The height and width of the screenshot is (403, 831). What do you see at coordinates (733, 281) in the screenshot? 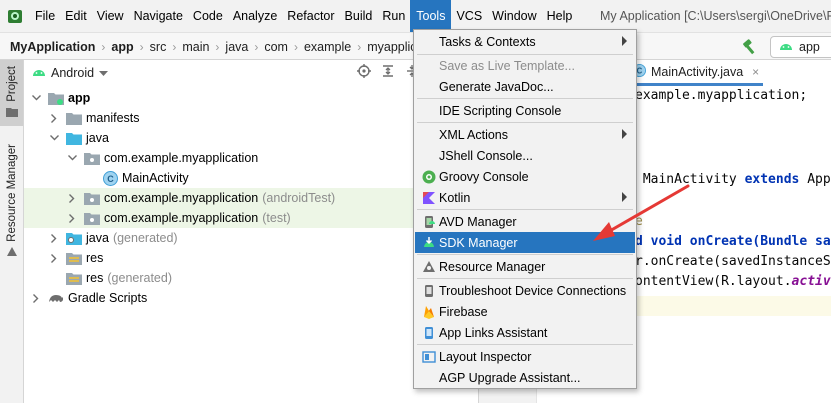
I see `code-line: ontentView(R.layout.activ` at bounding box center [733, 281].